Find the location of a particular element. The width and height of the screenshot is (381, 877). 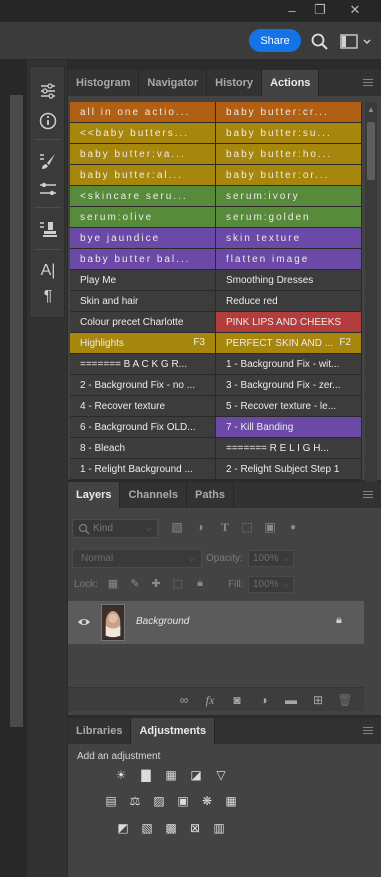

panel-menu-icon: — — — is located at coordinates (369, 83).